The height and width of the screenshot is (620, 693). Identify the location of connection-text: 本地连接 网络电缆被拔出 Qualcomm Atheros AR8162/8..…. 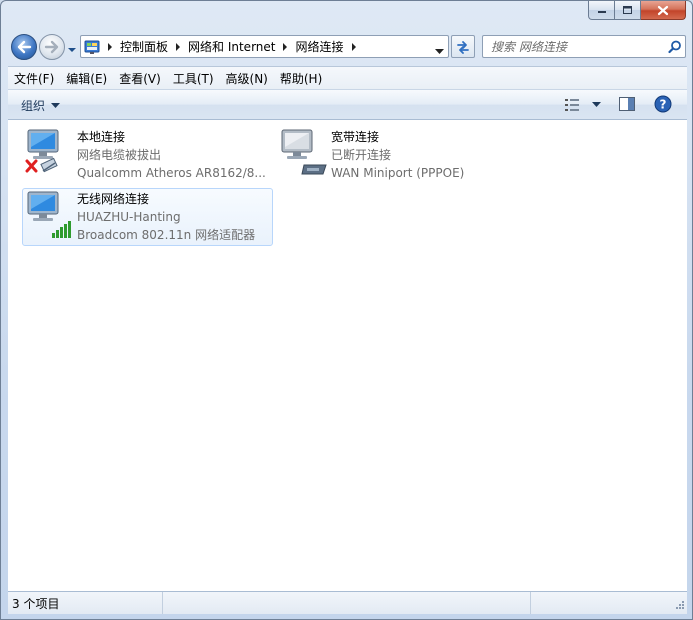
(171, 154).